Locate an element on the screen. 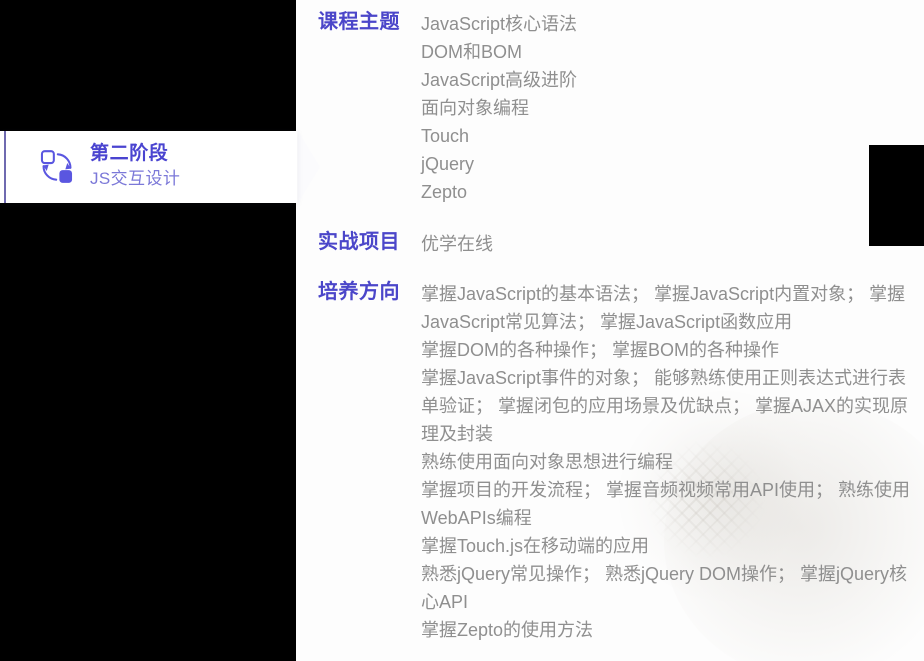  list-item: 掌握DOM的各种操作； 掌握BOM的各种操作 is located at coordinates (600, 350).